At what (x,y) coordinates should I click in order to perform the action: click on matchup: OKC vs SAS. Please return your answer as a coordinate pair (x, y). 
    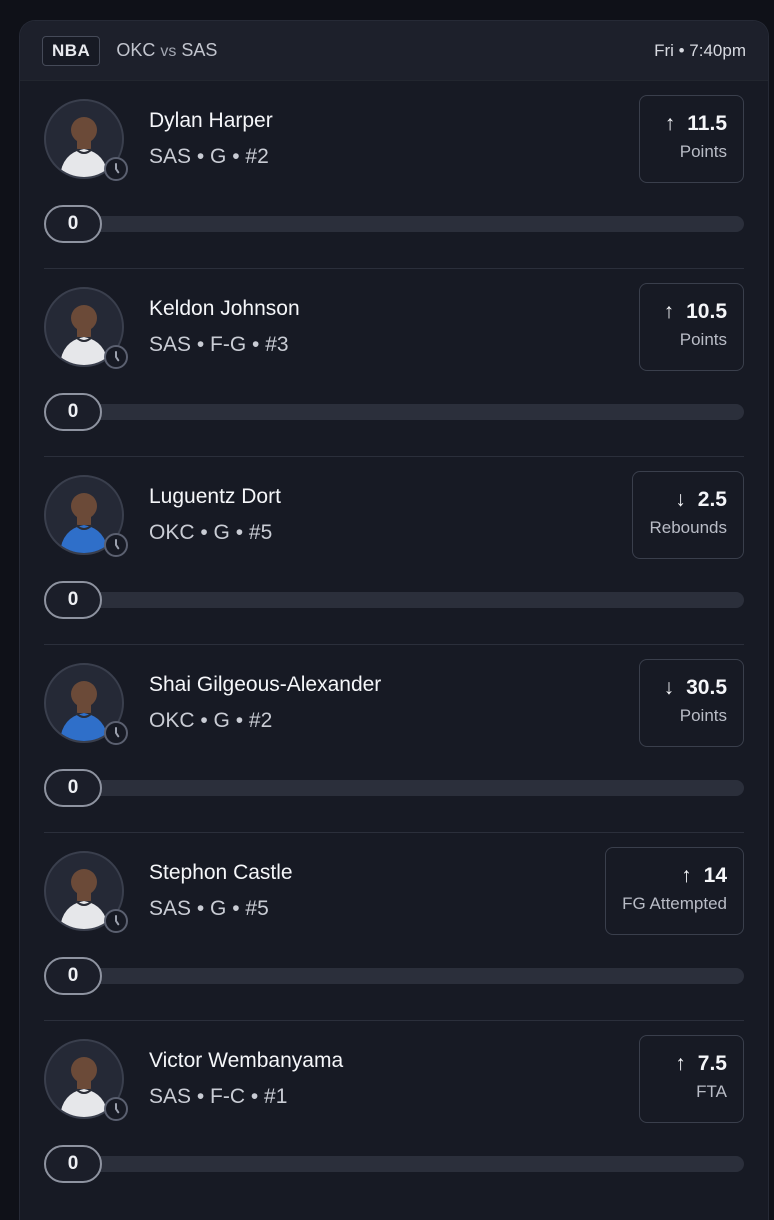
    Looking at the image, I should click on (166, 50).